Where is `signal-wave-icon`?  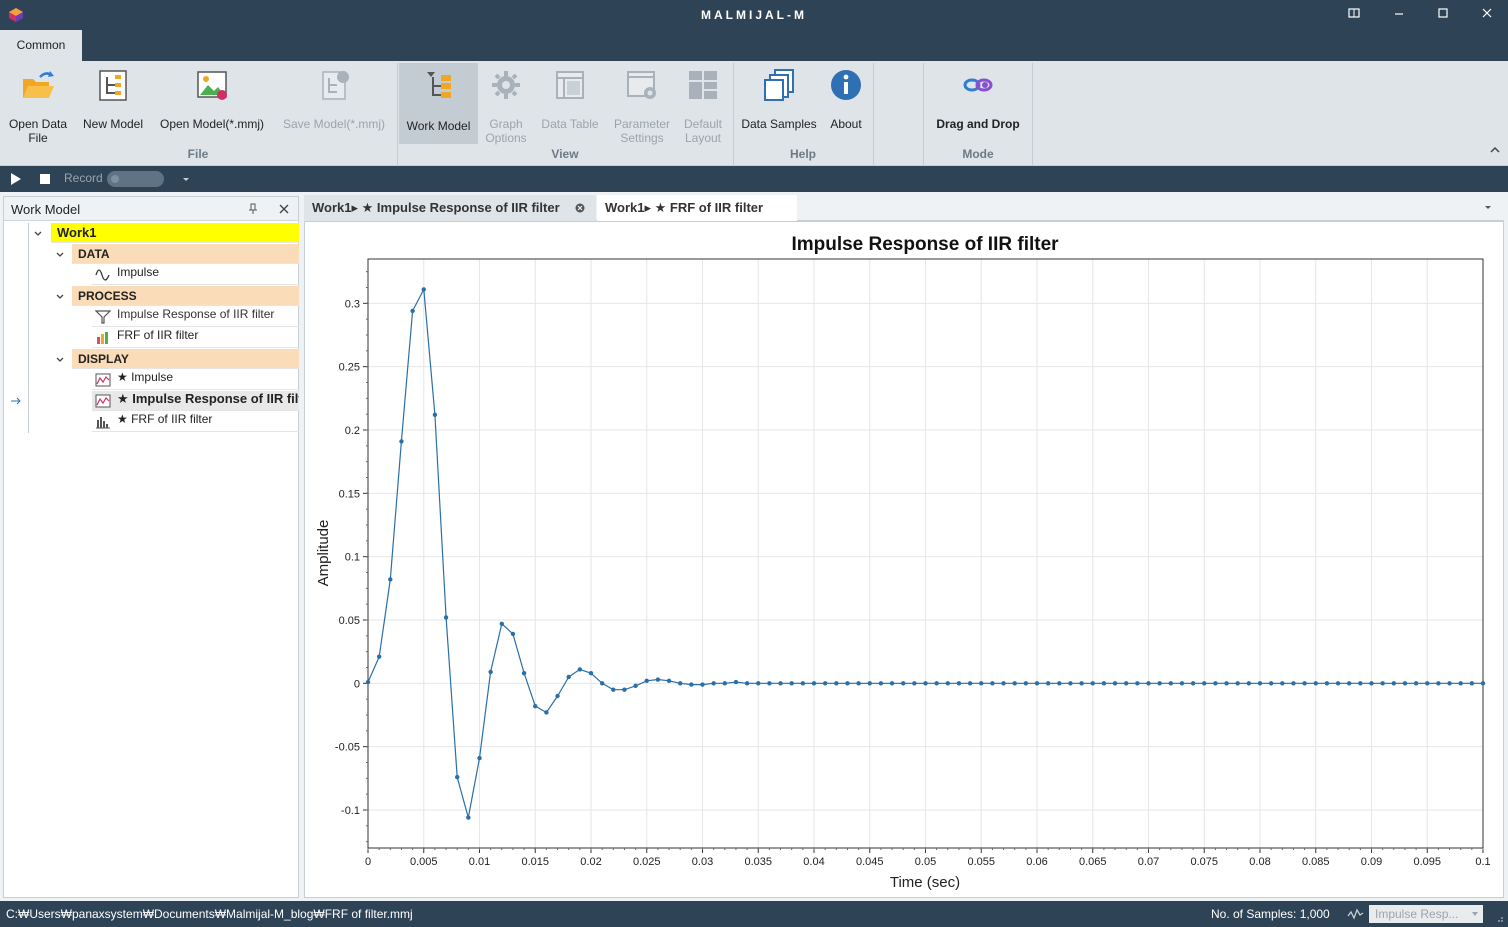
signal-wave-icon is located at coordinates (102, 275).